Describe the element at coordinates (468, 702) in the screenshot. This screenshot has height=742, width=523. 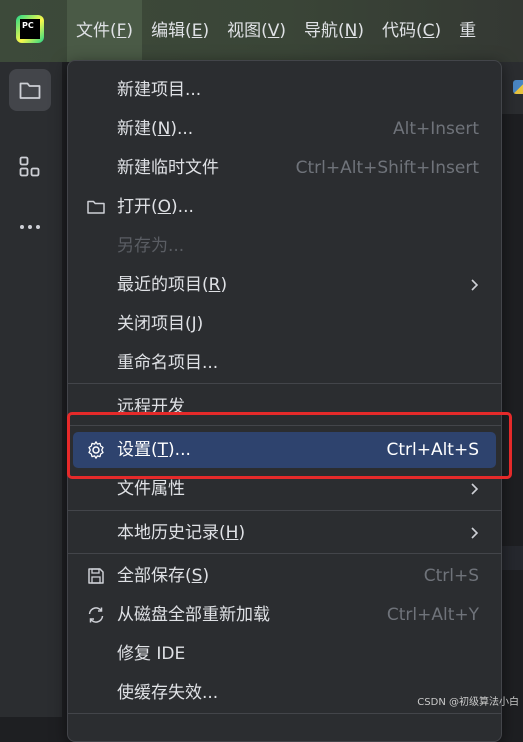
I see `watermark: CSDN @初级算法小白` at that location.